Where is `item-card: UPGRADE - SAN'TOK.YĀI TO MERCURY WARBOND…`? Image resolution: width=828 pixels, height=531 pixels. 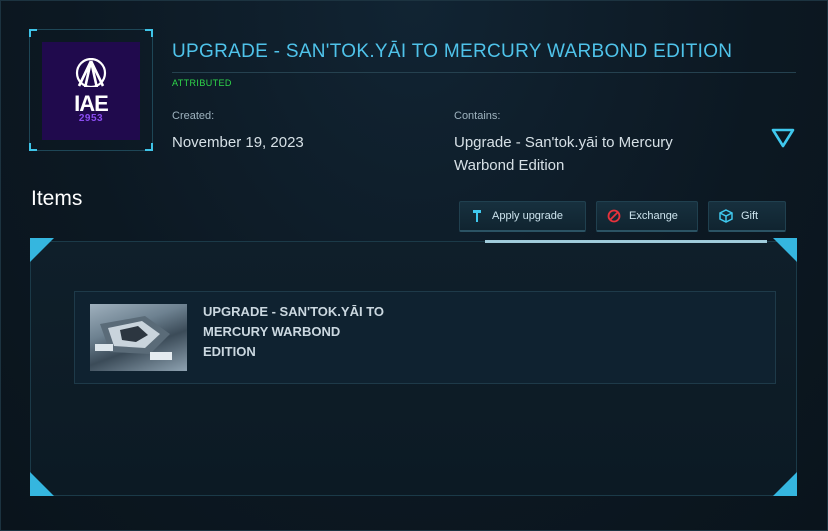 item-card: UPGRADE - SAN'TOK.YĀI TO MERCURY WARBOND… is located at coordinates (425, 337).